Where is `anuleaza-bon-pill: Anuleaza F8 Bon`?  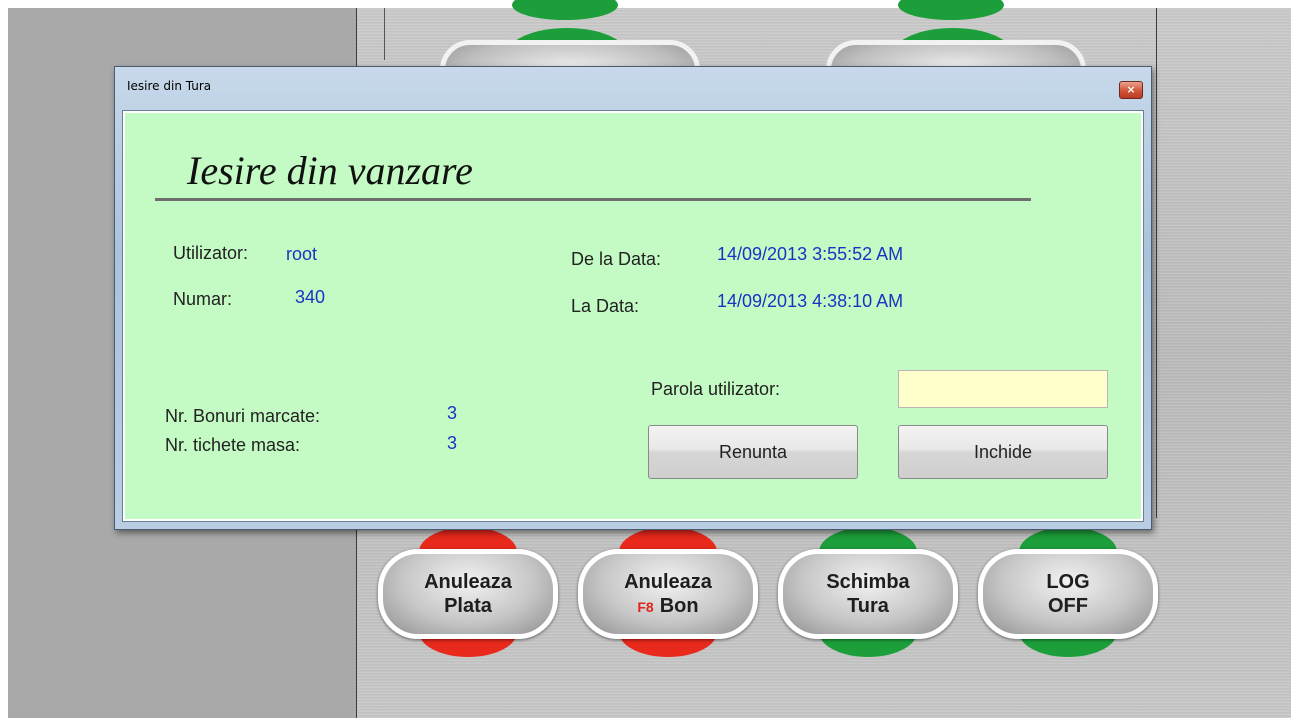 anuleaza-bon-pill: Anuleaza F8 Bon is located at coordinates (668, 594).